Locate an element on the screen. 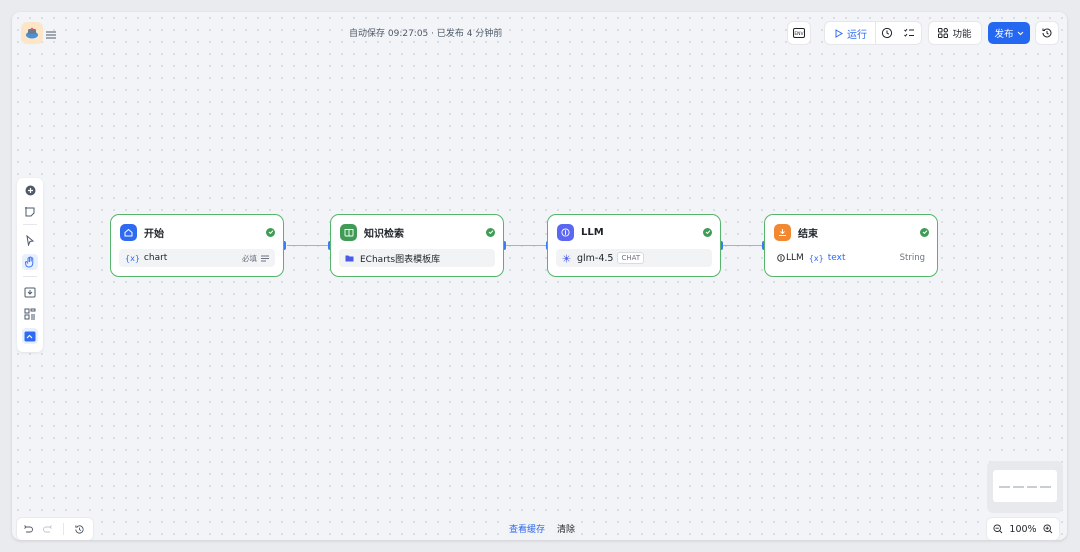  cache-bar: 查看缓存 清除 is located at coordinates (542, 528).